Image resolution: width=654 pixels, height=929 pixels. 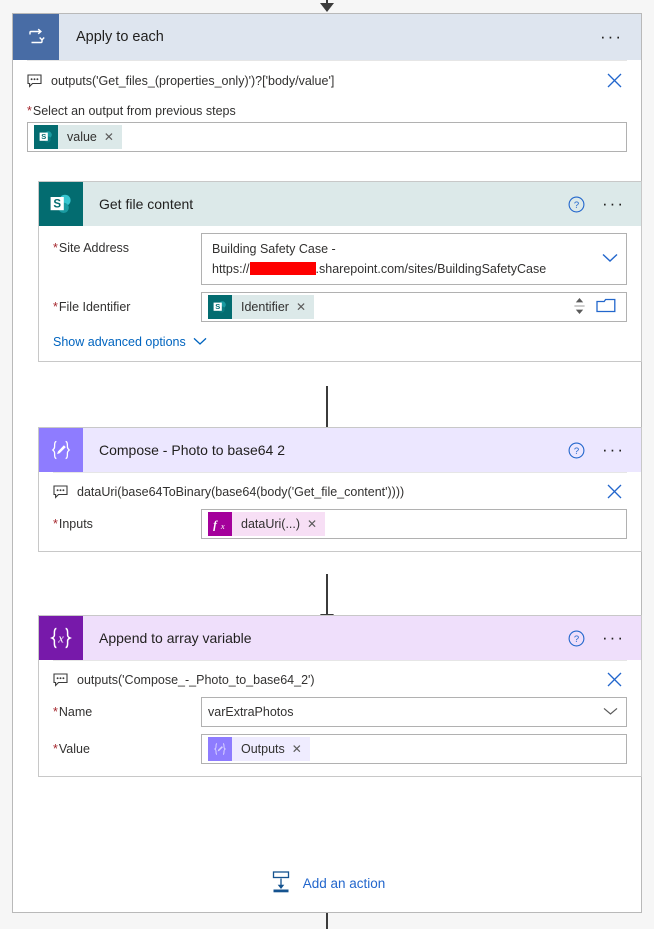 I want to click on append-expression-text: outputs('Compose_-_Photo_to_base64_2'), so click(x=196, y=679).